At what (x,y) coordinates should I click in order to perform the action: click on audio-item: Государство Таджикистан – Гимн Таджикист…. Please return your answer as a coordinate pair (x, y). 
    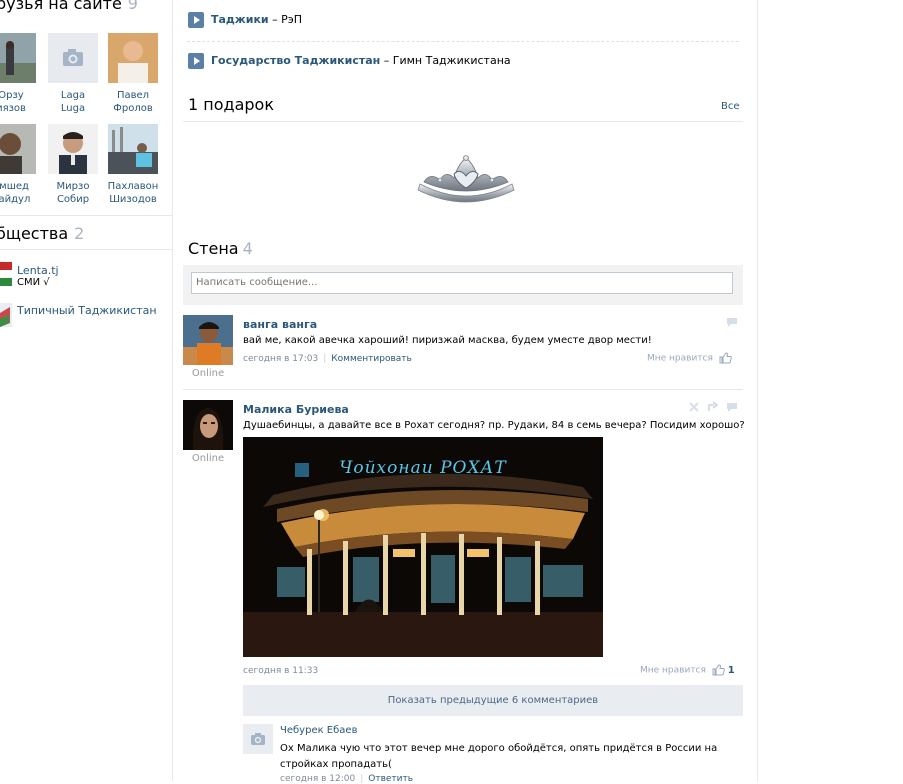
    Looking at the image, I should click on (349, 61).